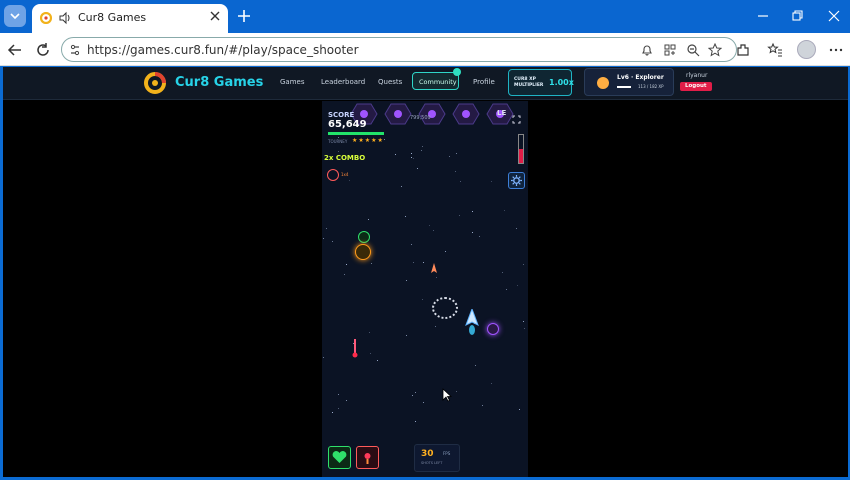  Describe the element at coordinates (356, 133) in the screenshot. I see `health-fill` at that location.